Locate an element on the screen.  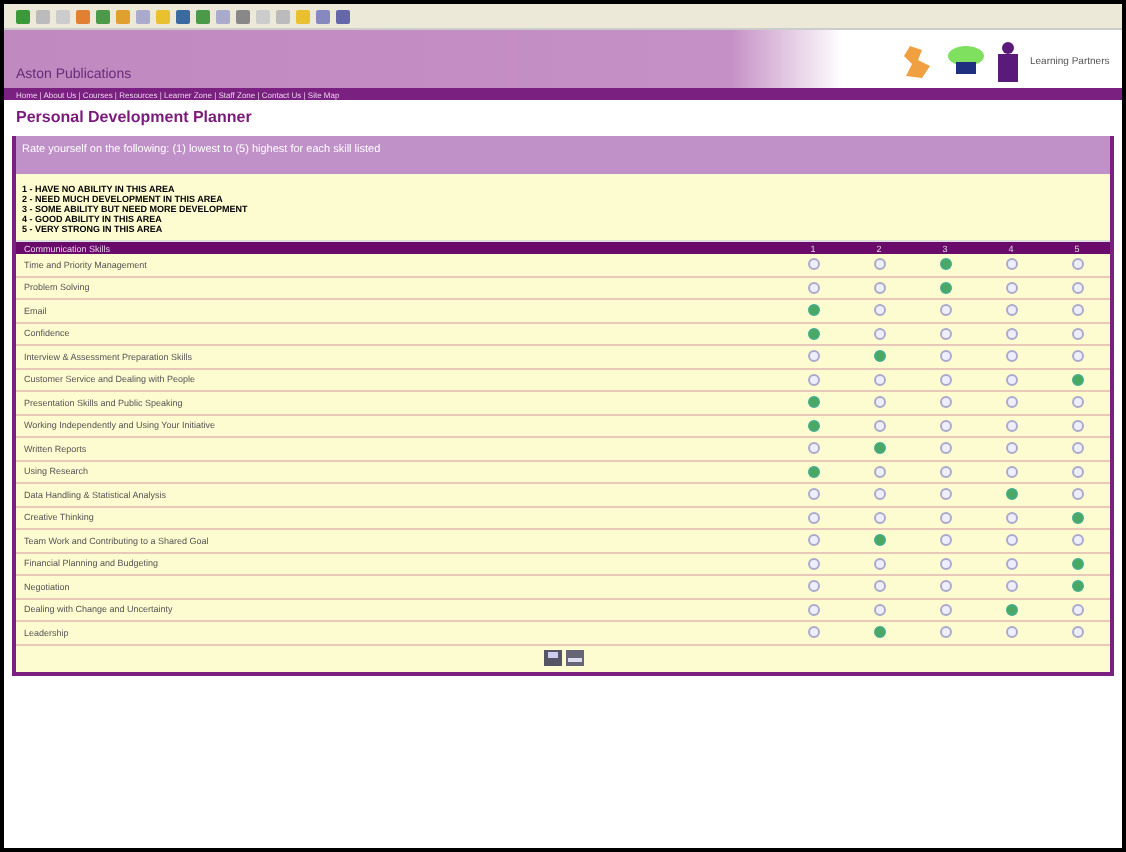
page-title: Personal Development Planner is located at coordinates (135, 117).